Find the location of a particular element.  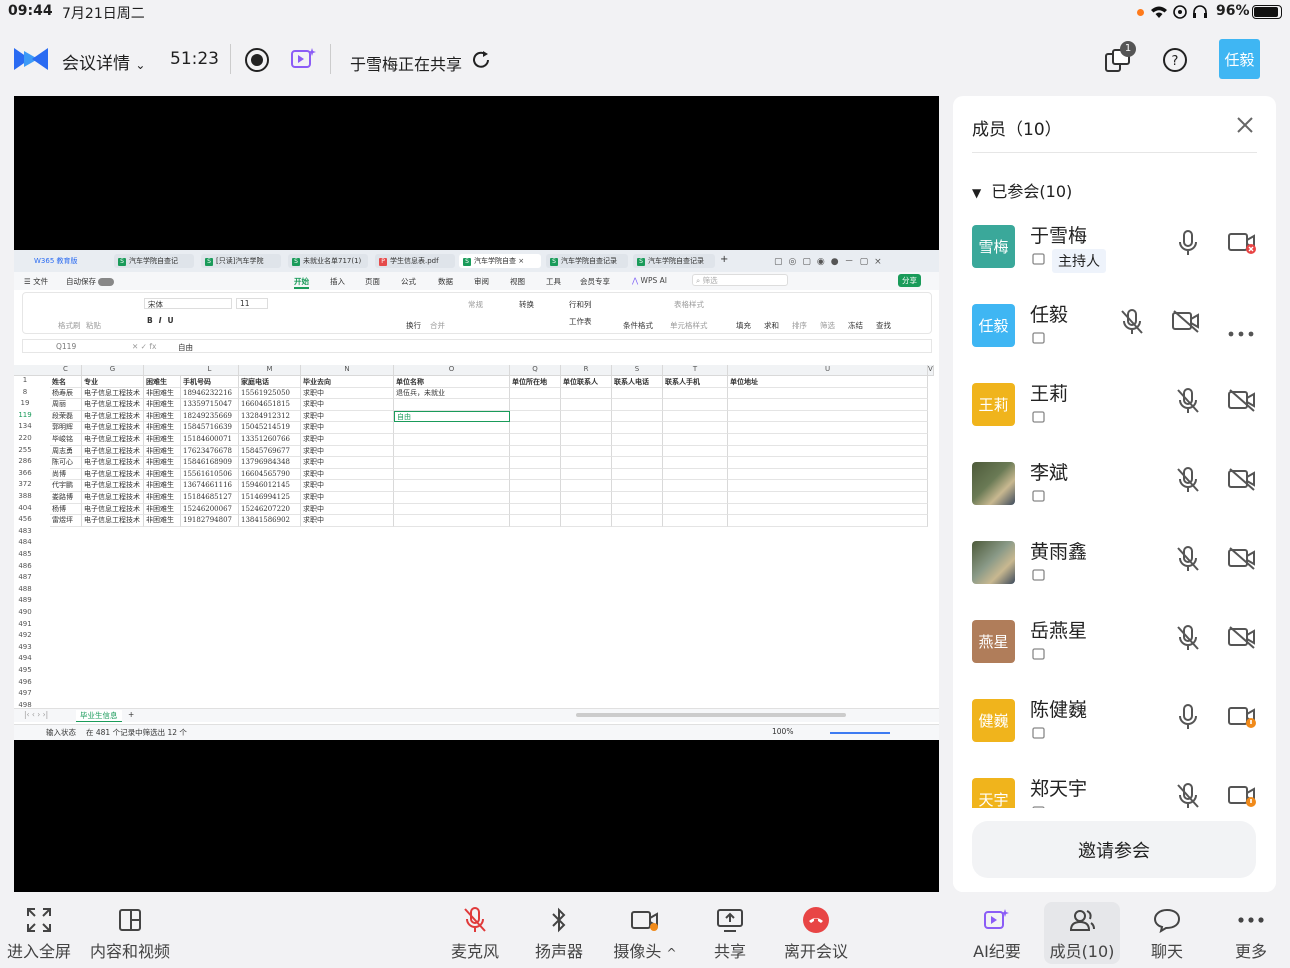

cell: 联系人手机 is located at coordinates (695, 382).